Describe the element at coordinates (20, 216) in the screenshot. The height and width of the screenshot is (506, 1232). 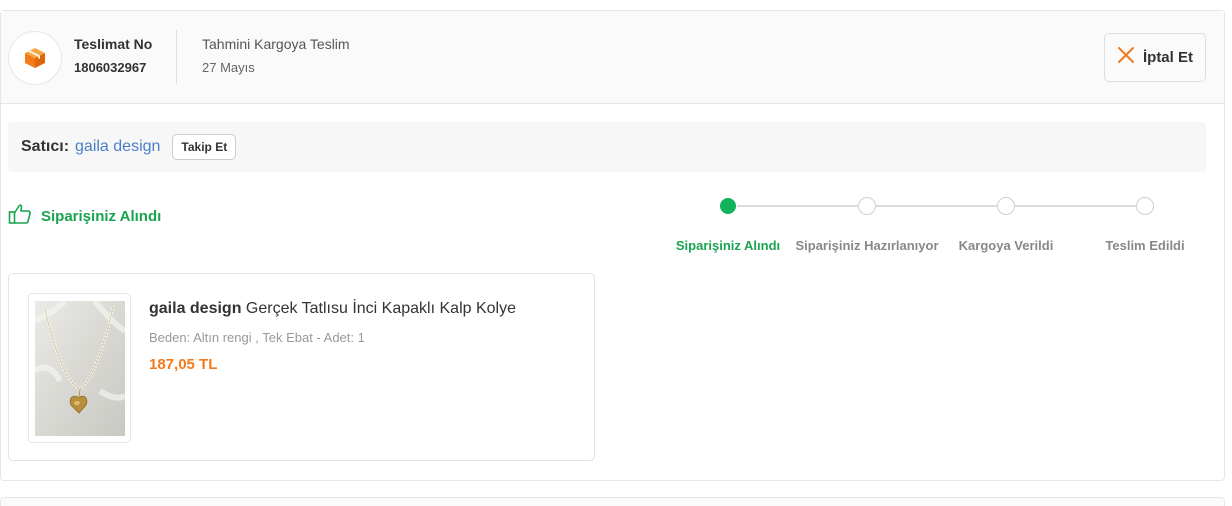
I see `thumbs-up-icon` at that location.